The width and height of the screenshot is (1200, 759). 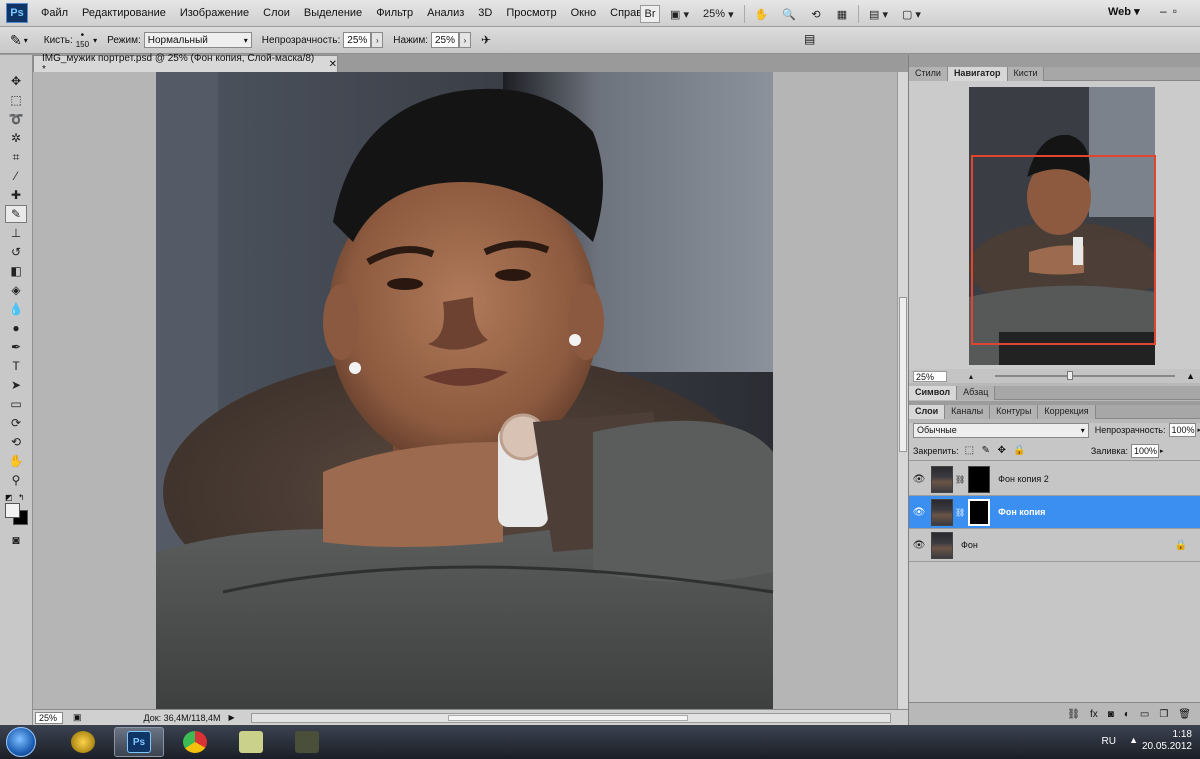 I want to click on horizontal-scroll-thumb, so click(x=568, y=718).